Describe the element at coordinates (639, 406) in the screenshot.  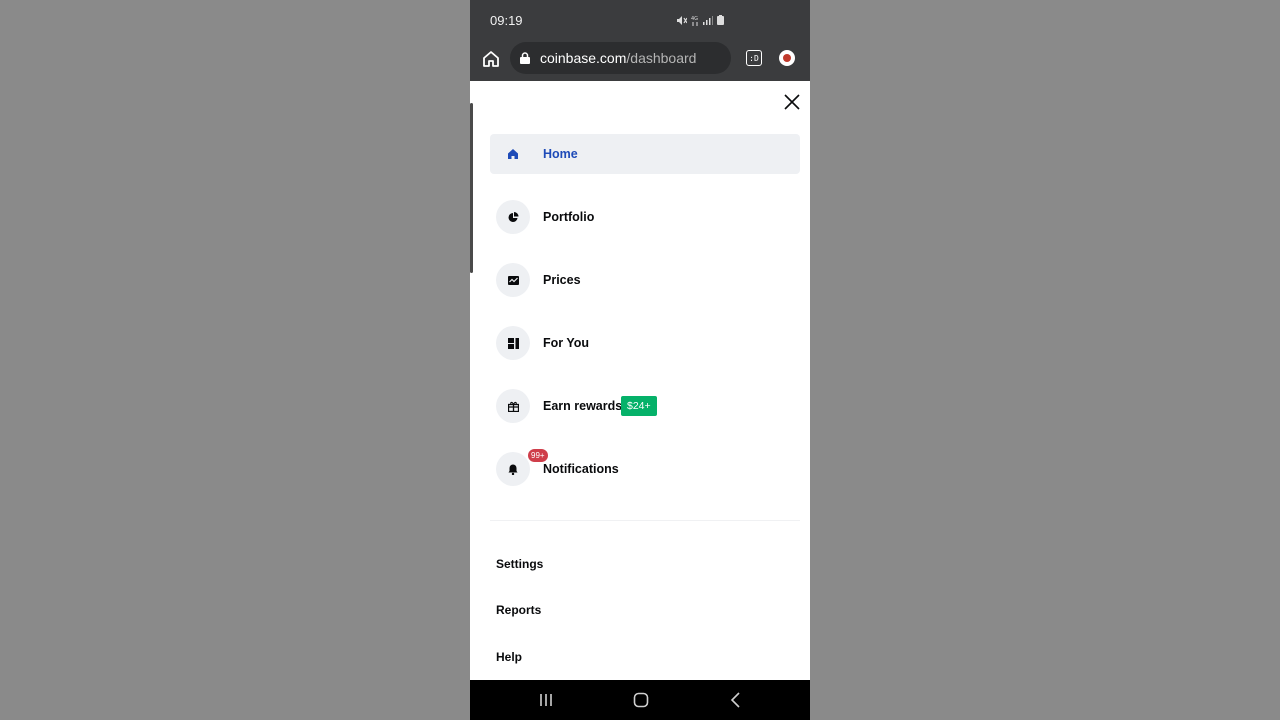
I see `reward-badge: $24+` at that location.